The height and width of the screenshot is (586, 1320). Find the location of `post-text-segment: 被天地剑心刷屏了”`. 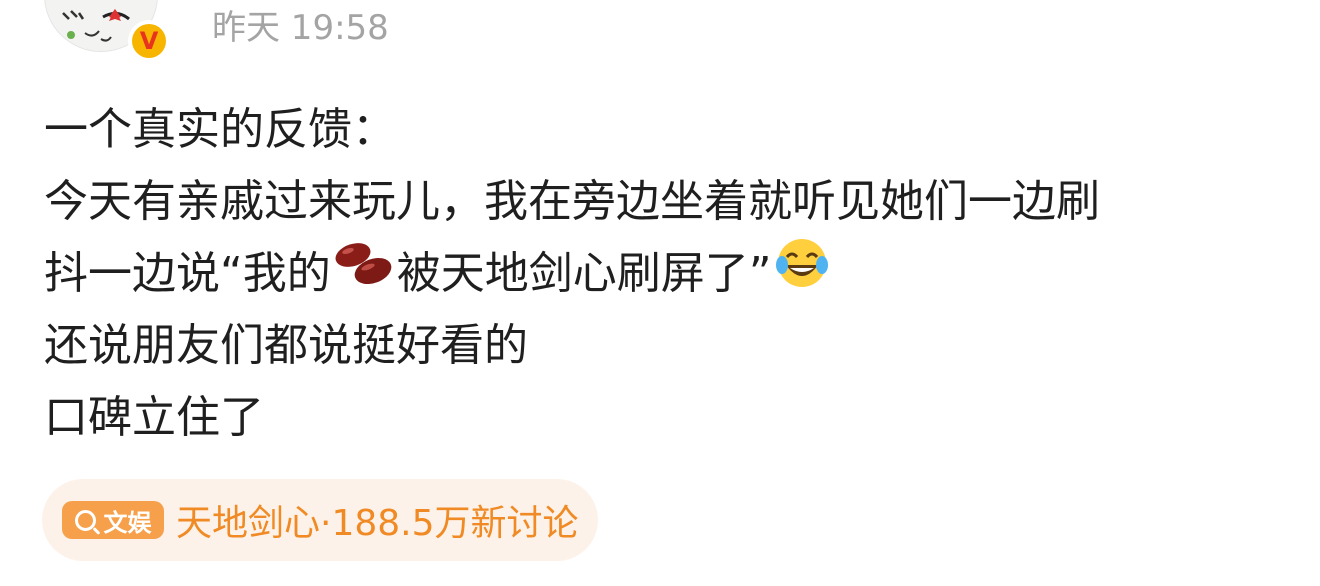

post-text-segment: 被天地剑心刷屏了” is located at coordinates (584, 273).